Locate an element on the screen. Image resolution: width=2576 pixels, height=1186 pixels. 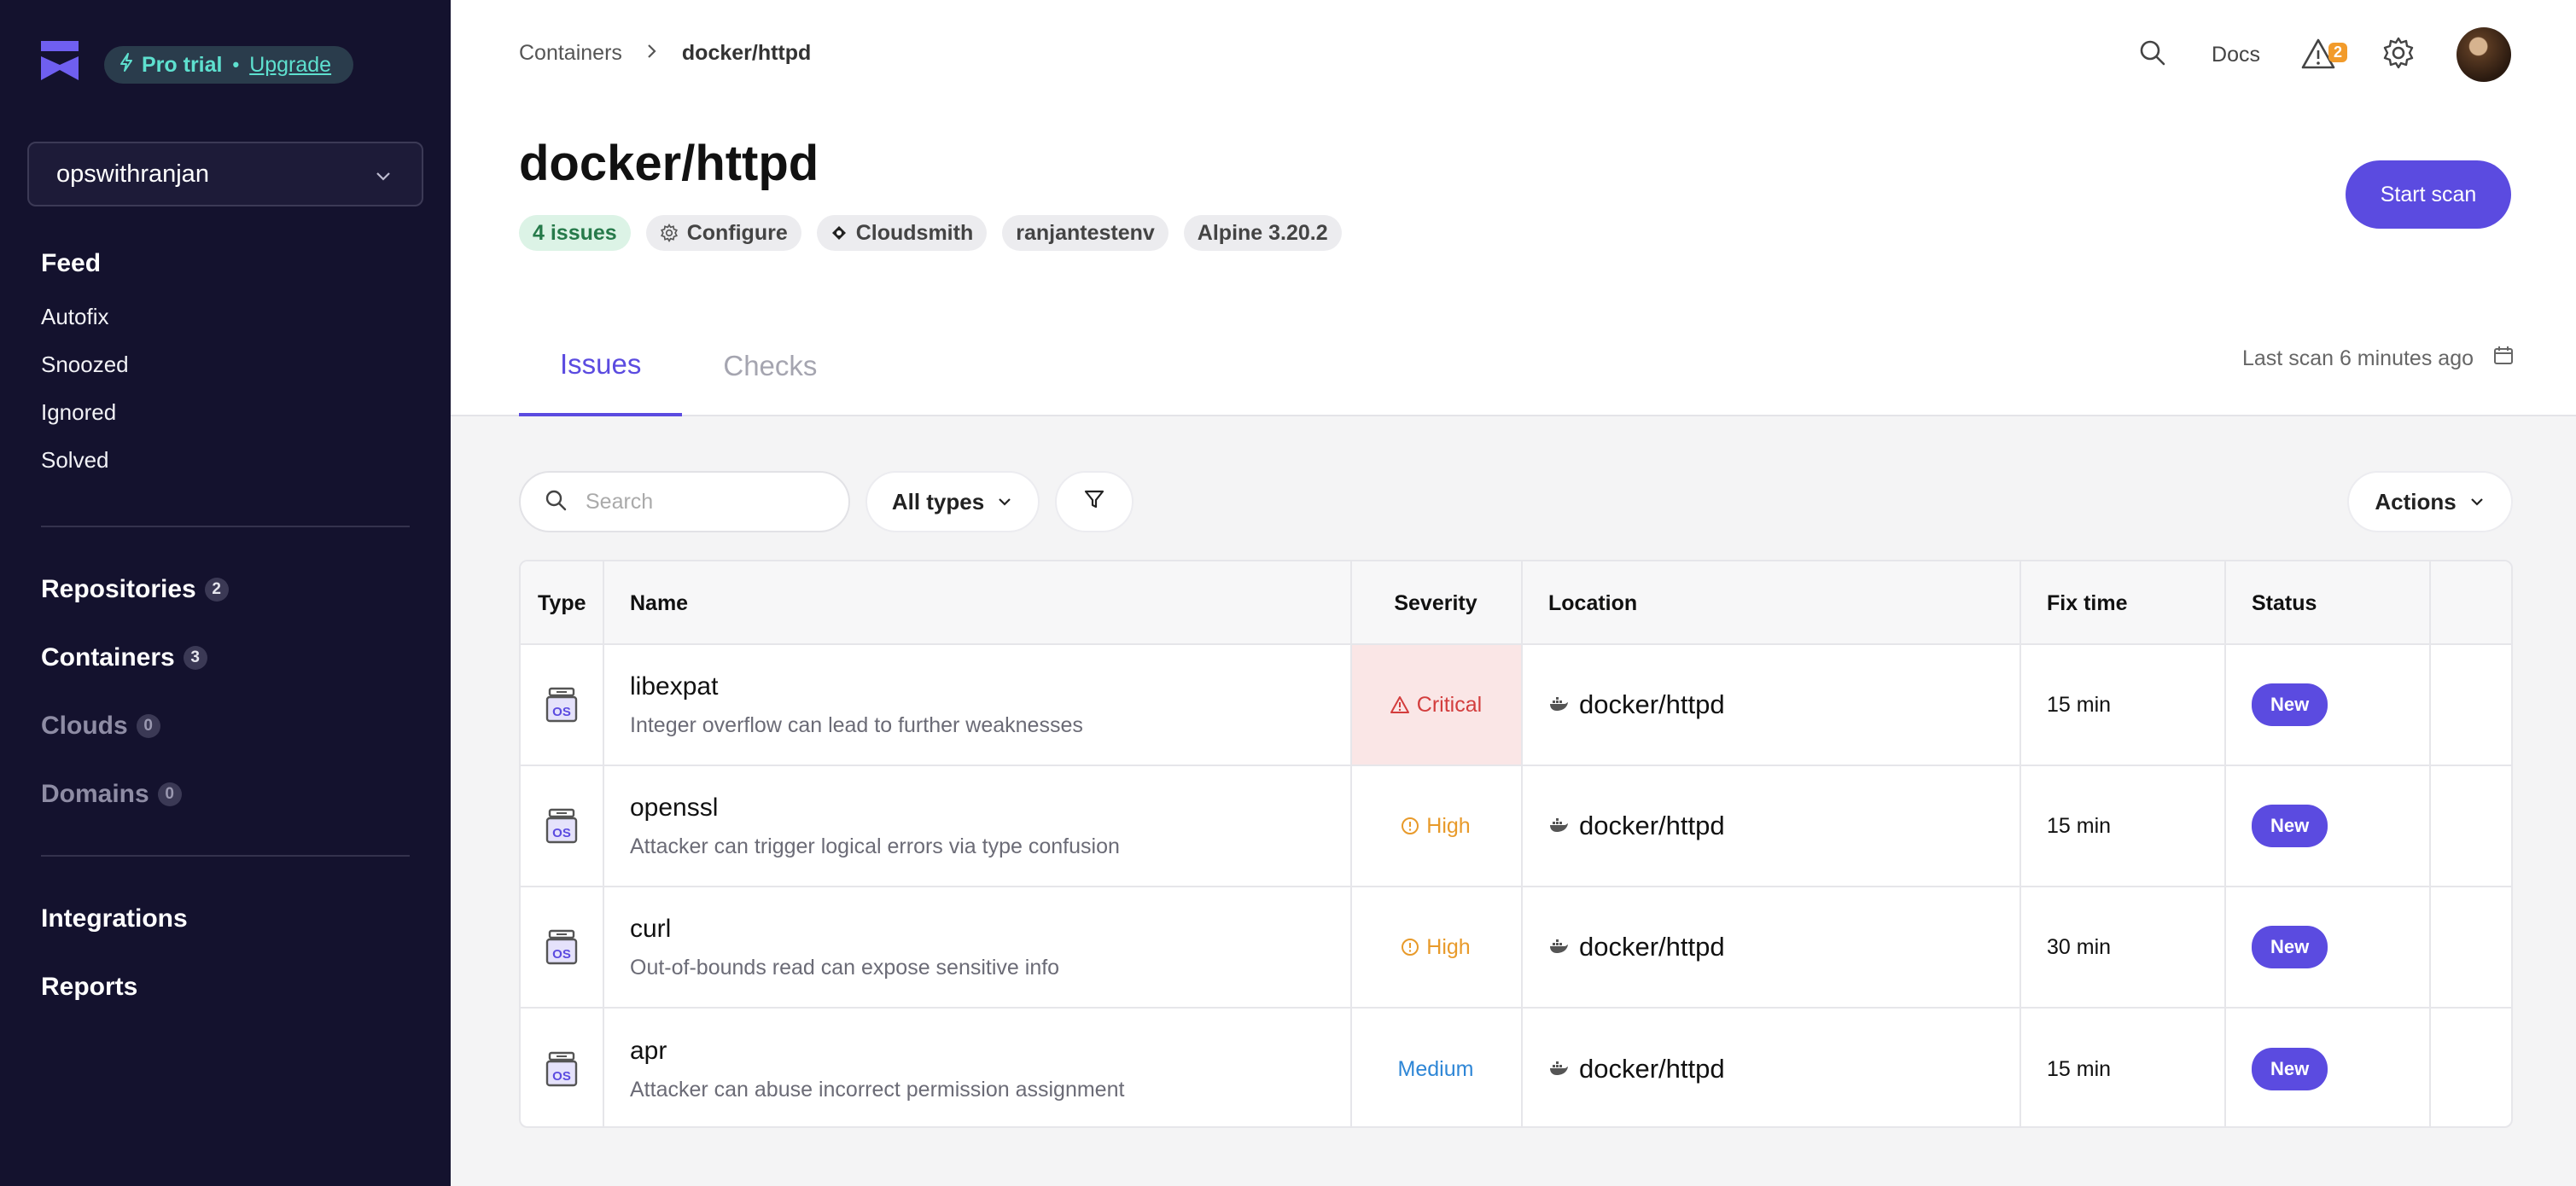
sidebar-item-ignored: Ignored is located at coordinates (78, 412).